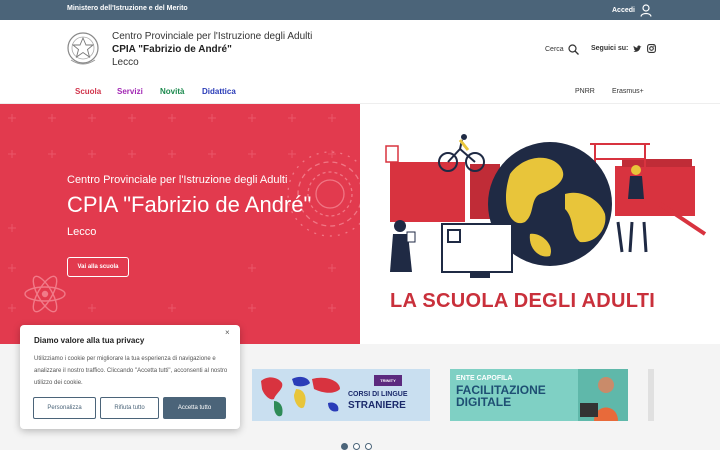  I want to click on hero-title: CPIA "Fabrizio de André", so click(189, 204).